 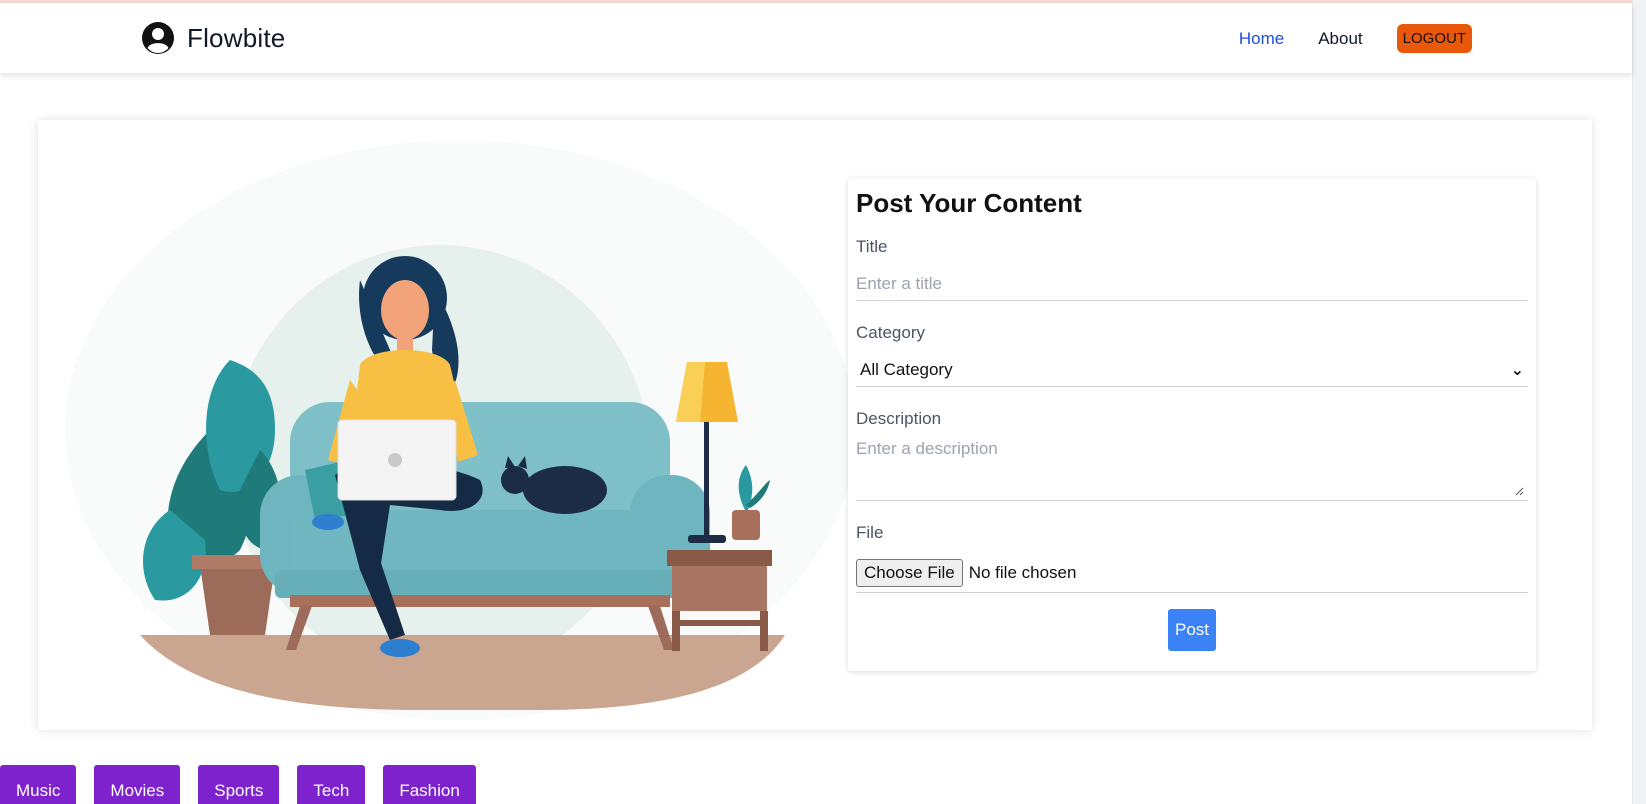 What do you see at coordinates (899, 418) in the screenshot?
I see `description-label: Description` at bounding box center [899, 418].